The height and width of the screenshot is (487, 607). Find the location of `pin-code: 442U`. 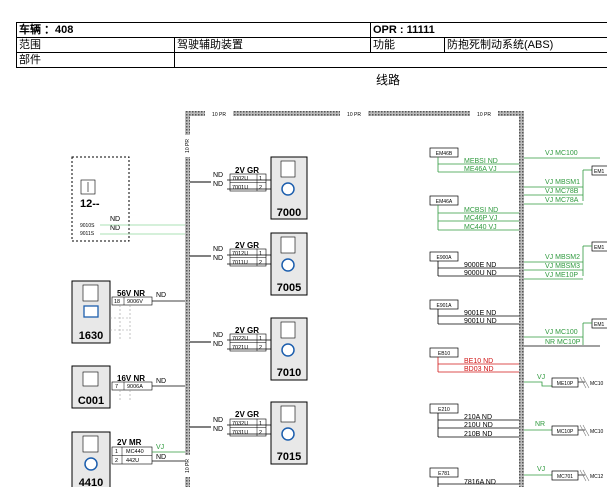

pin-code: 442U is located at coordinates (132, 461).